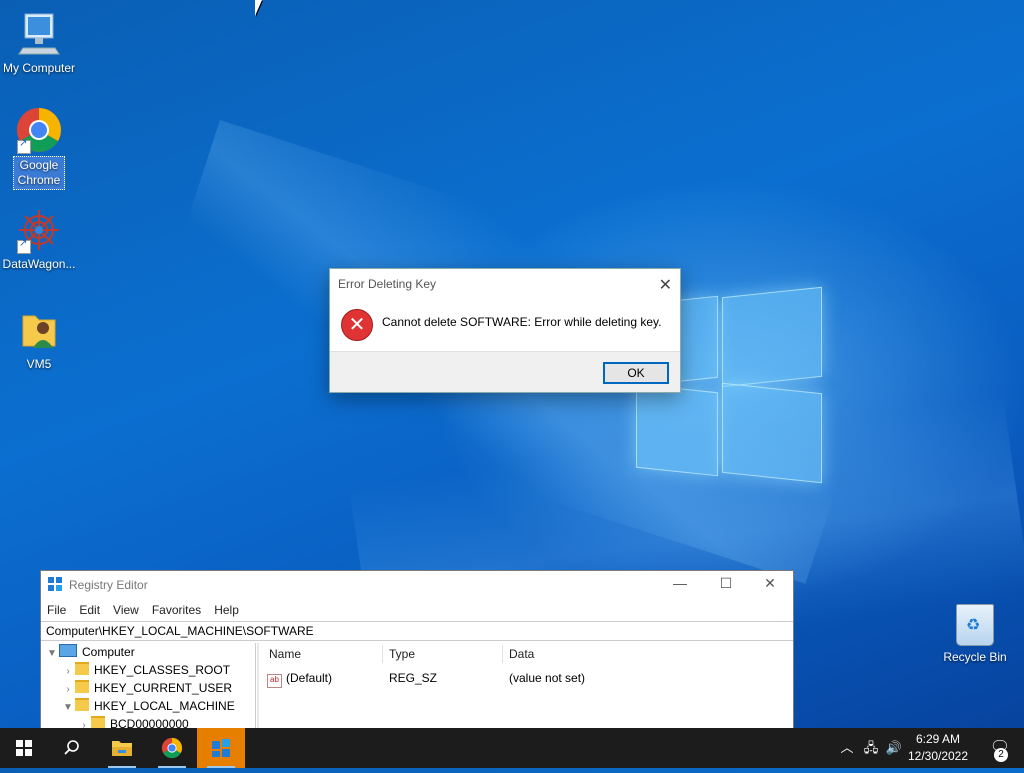 The height and width of the screenshot is (773, 1024). Describe the element at coordinates (975, 625) in the screenshot. I see `recycle-bin-icon` at that location.